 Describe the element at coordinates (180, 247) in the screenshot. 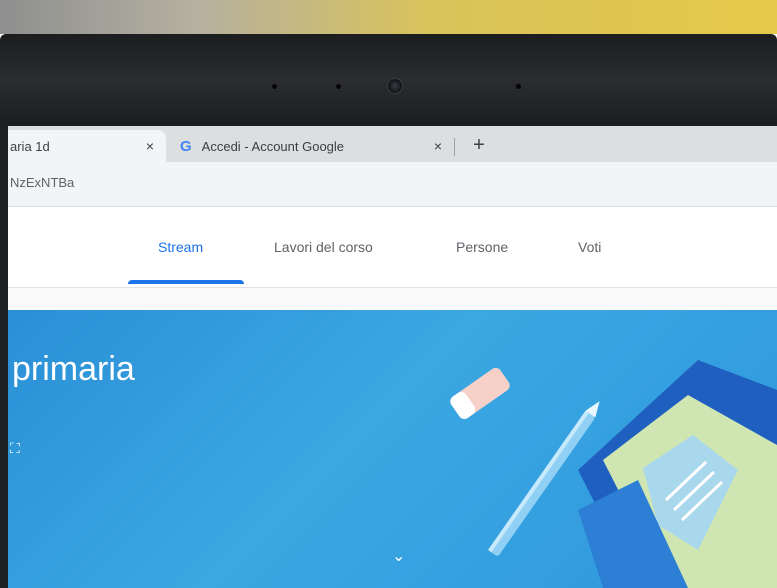

I see `tab-stream: Stream` at that location.